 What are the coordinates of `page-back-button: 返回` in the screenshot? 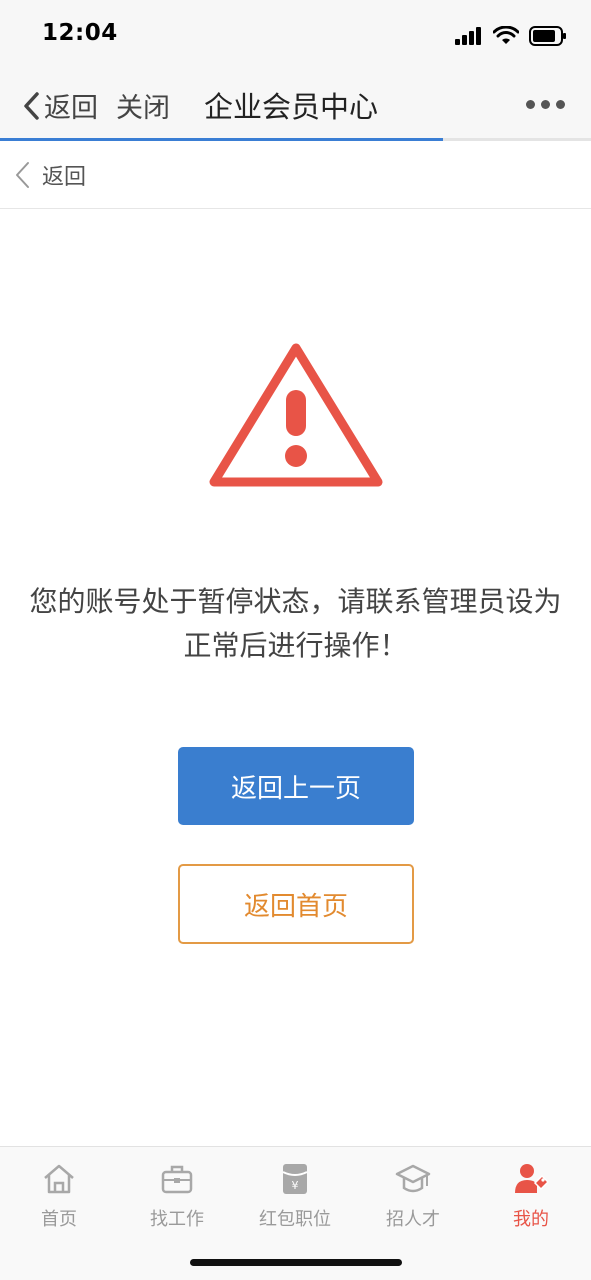 It's located at (50, 175).